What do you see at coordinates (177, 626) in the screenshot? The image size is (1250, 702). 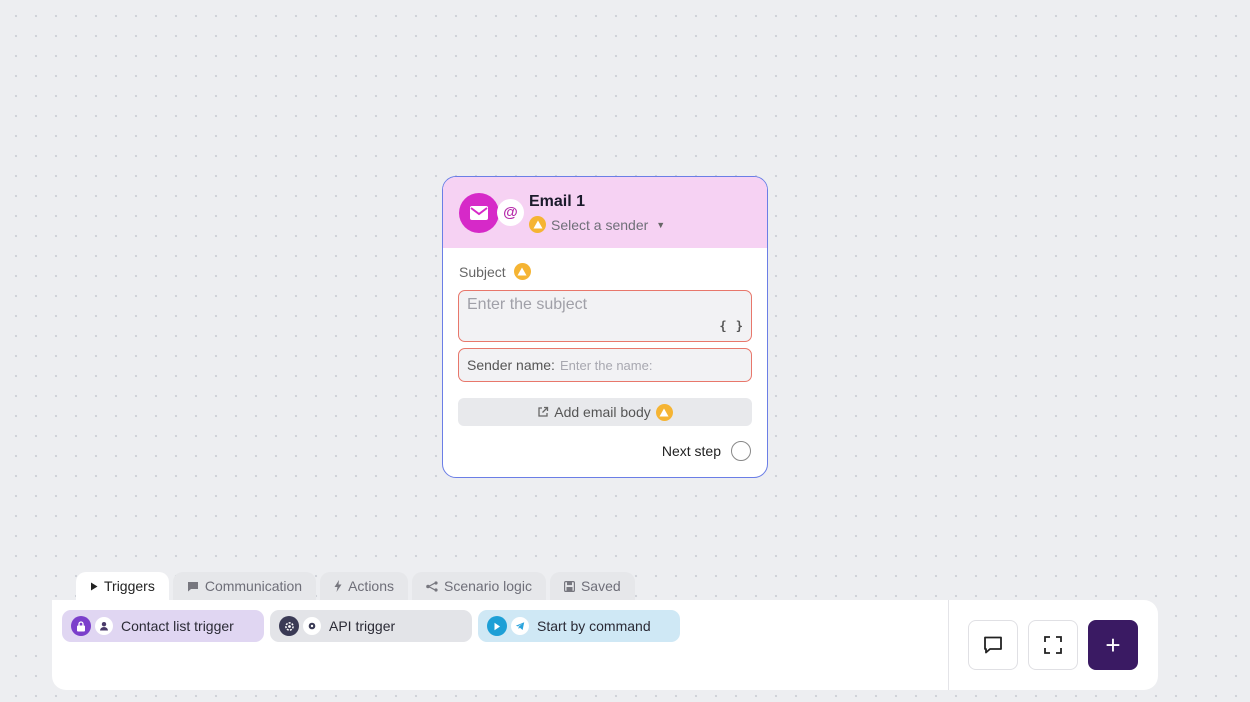 I see `contact-list-trigger-label: Contact list trigger` at bounding box center [177, 626].